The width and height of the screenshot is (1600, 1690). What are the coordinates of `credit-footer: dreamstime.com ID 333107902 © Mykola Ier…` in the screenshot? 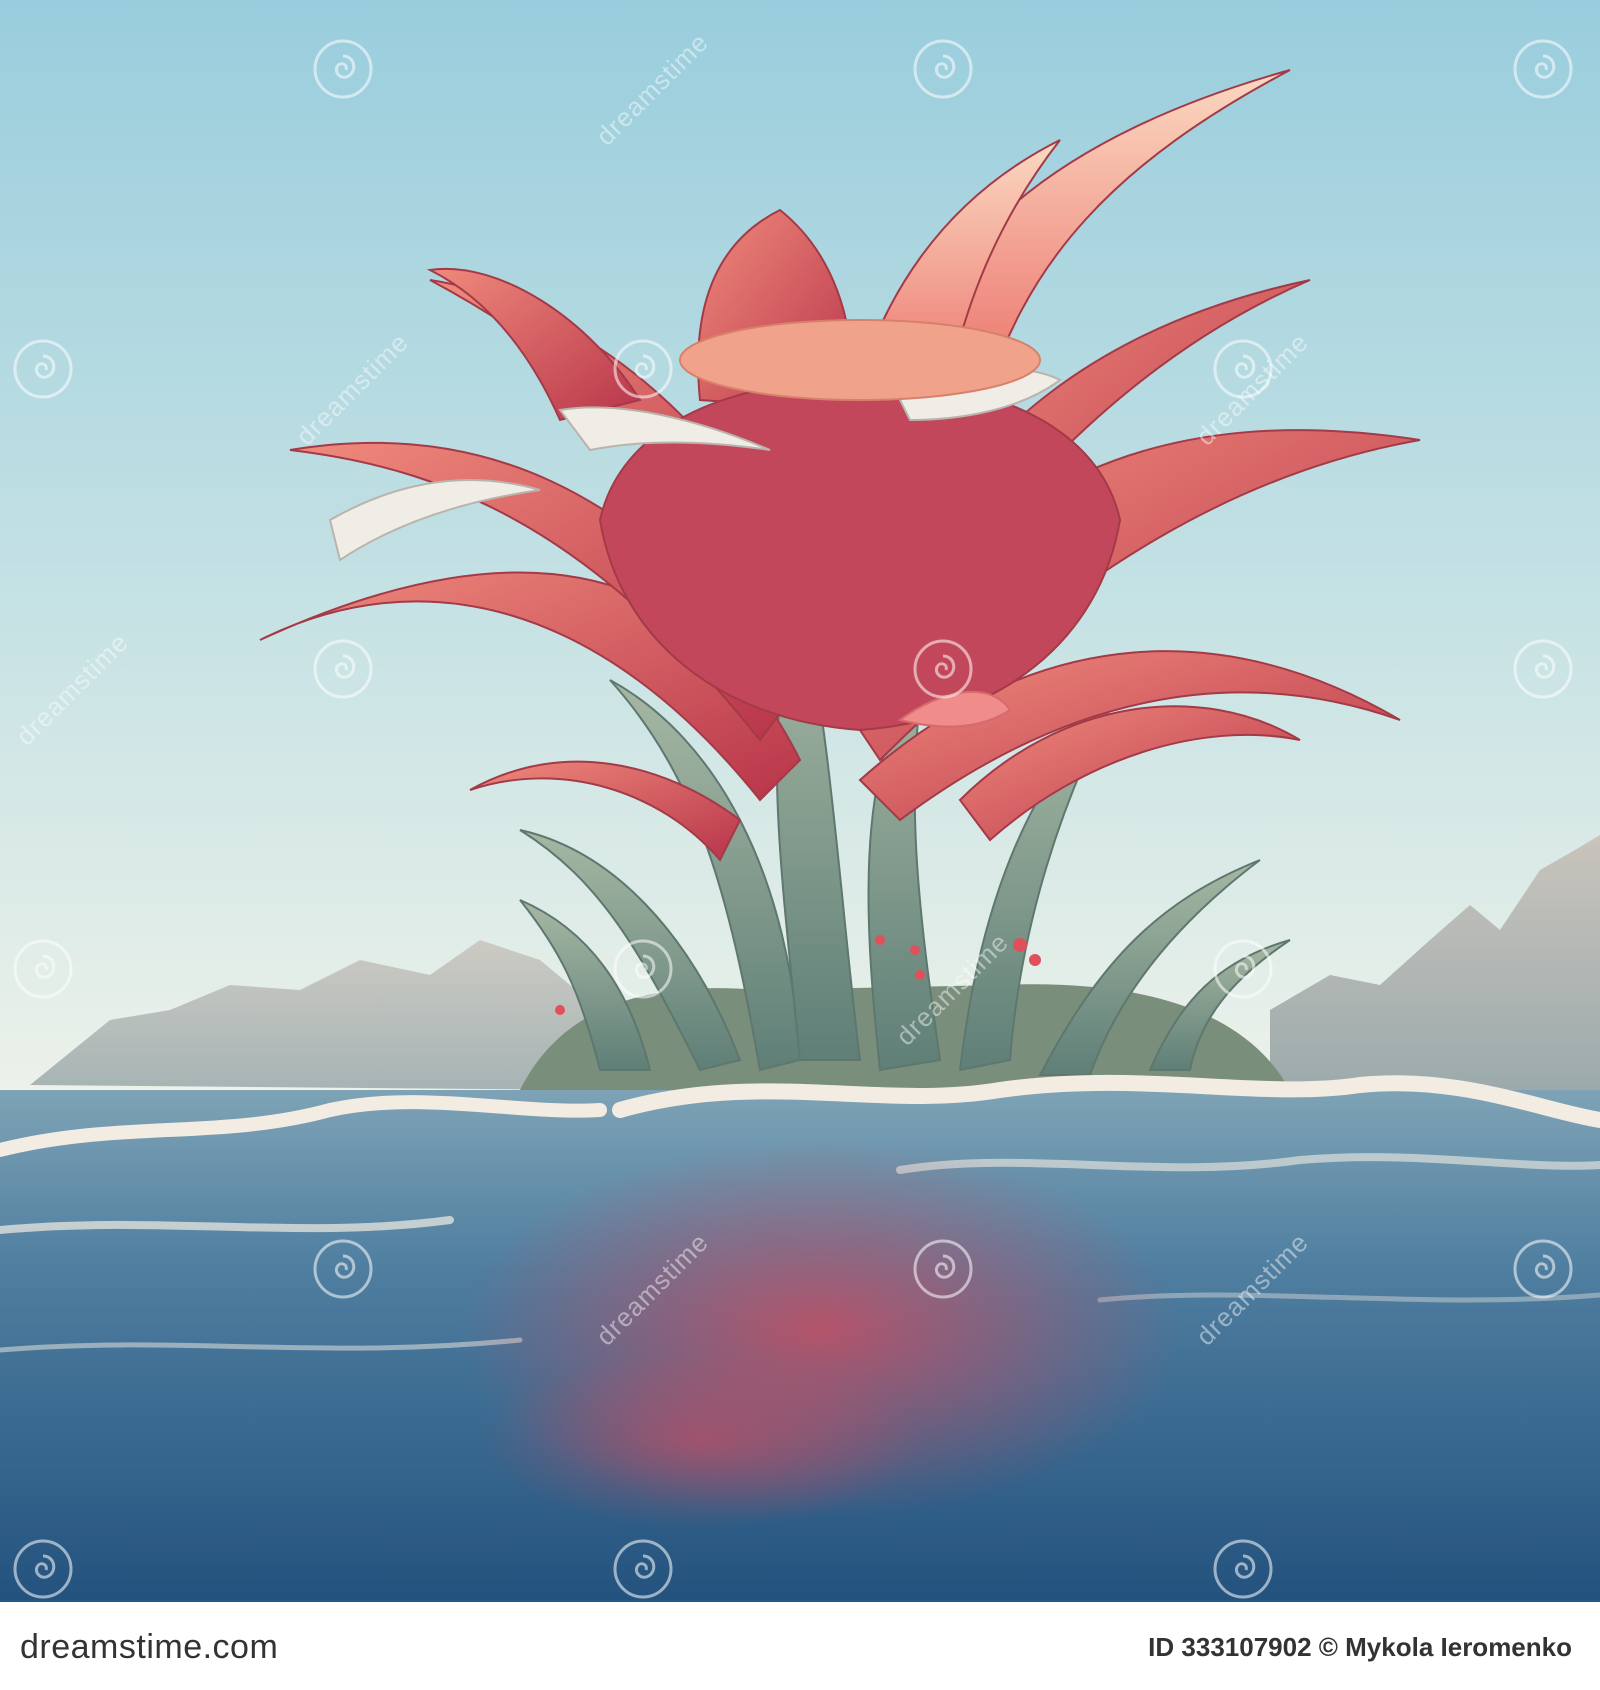 It's located at (800, 1645).